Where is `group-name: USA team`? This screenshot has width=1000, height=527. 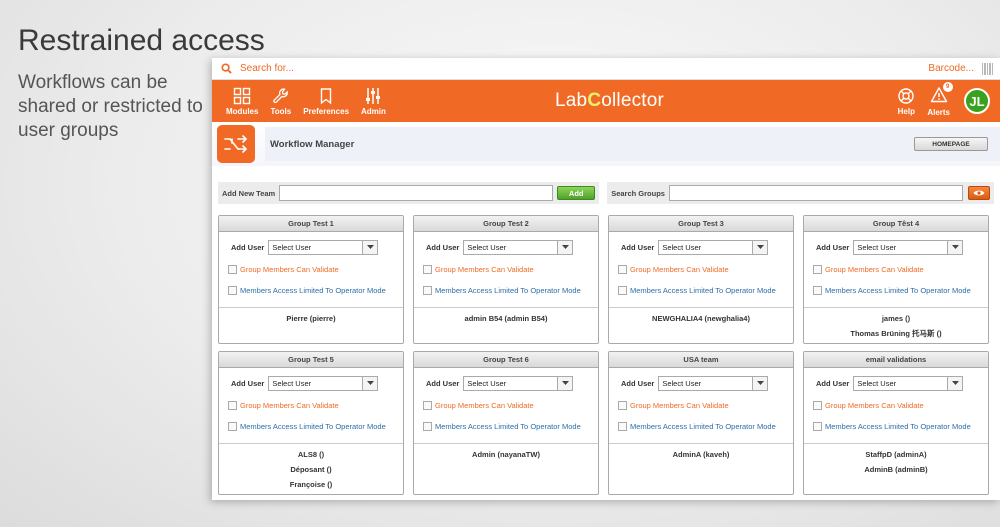
group-name: USA team is located at coordinates (701, 360).